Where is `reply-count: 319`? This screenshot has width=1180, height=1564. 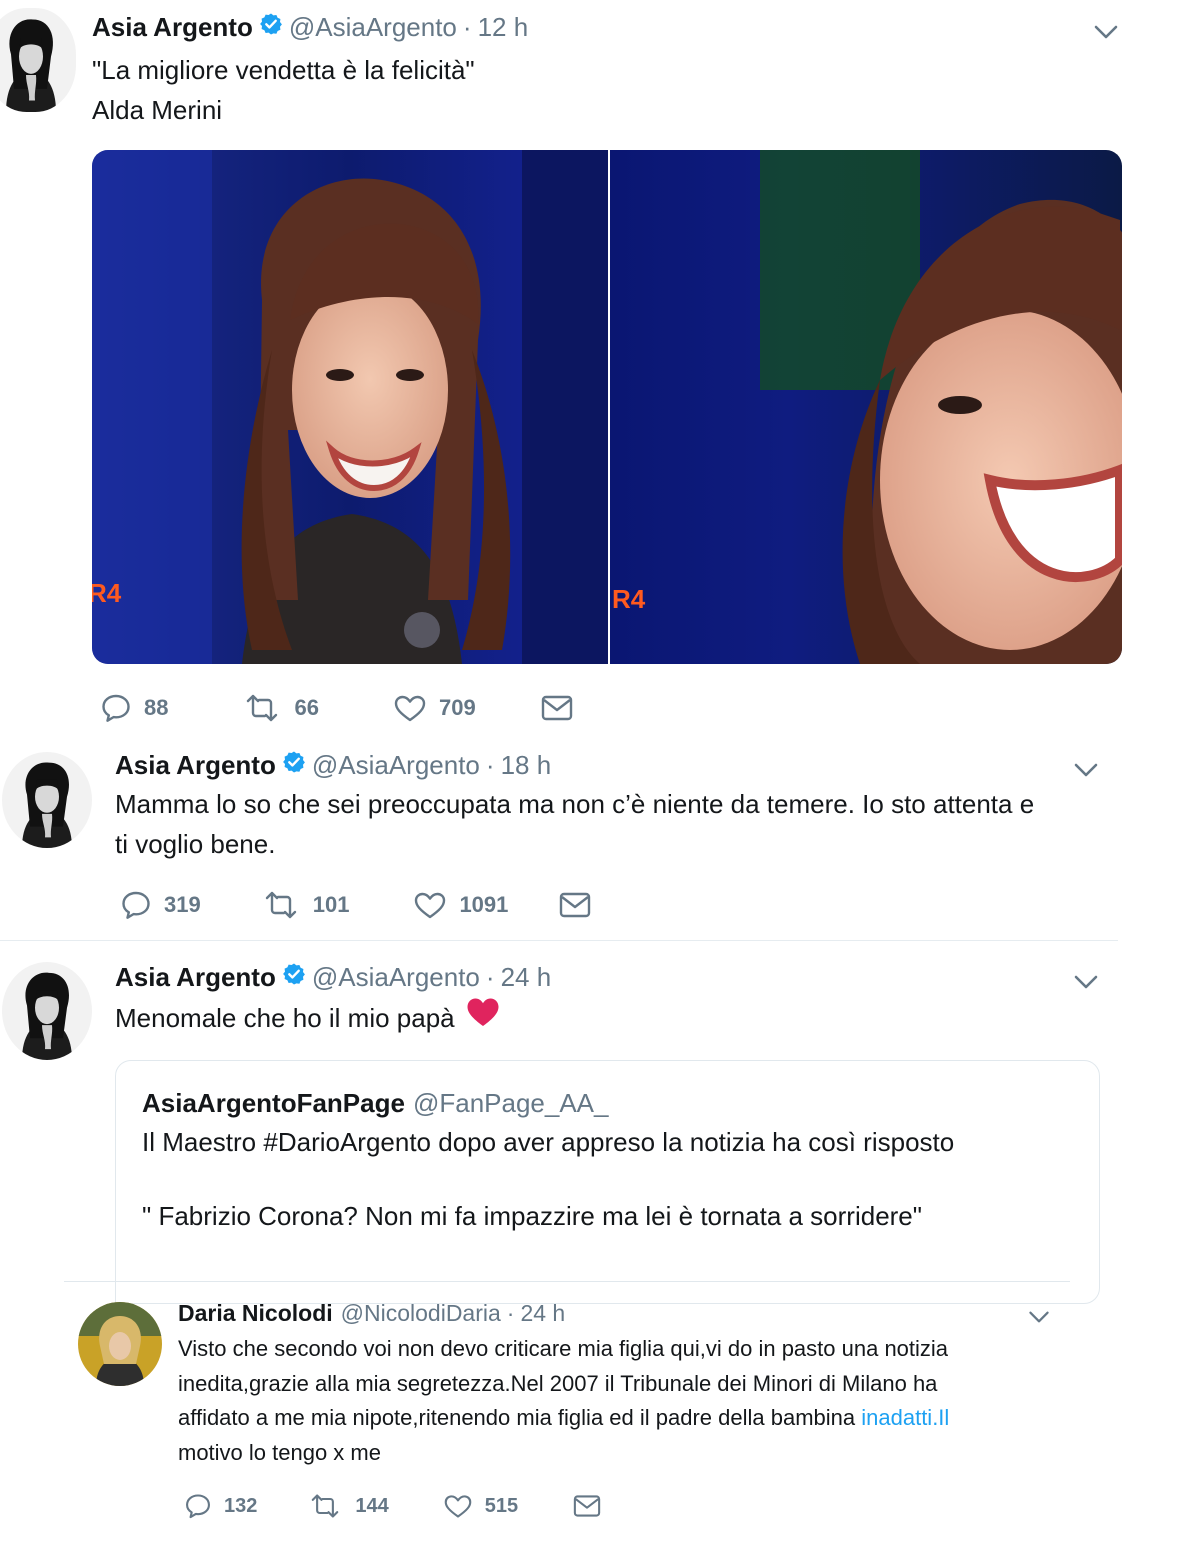 reply-count: 319 is located at coordinates (182, 904).